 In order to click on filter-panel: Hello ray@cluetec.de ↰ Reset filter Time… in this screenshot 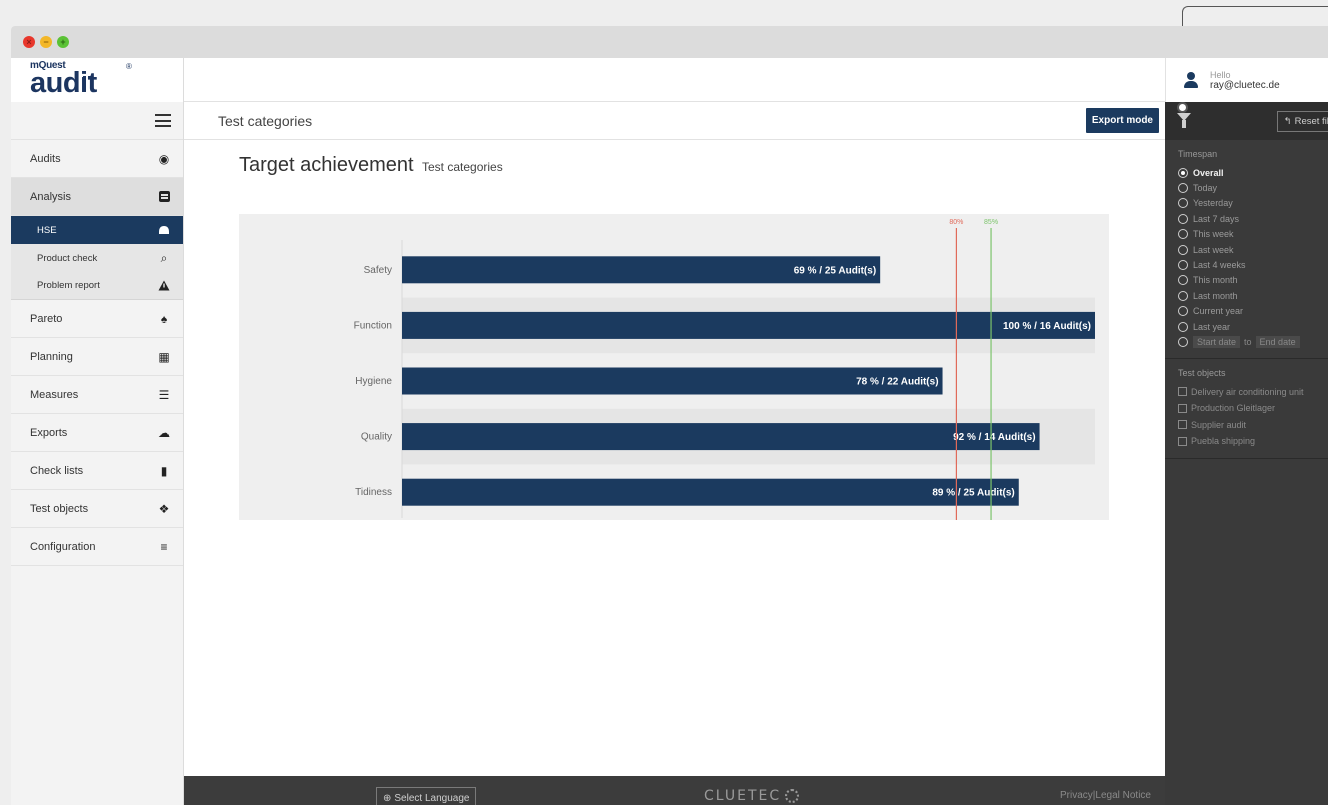, I will do `click(1246, 431)`.